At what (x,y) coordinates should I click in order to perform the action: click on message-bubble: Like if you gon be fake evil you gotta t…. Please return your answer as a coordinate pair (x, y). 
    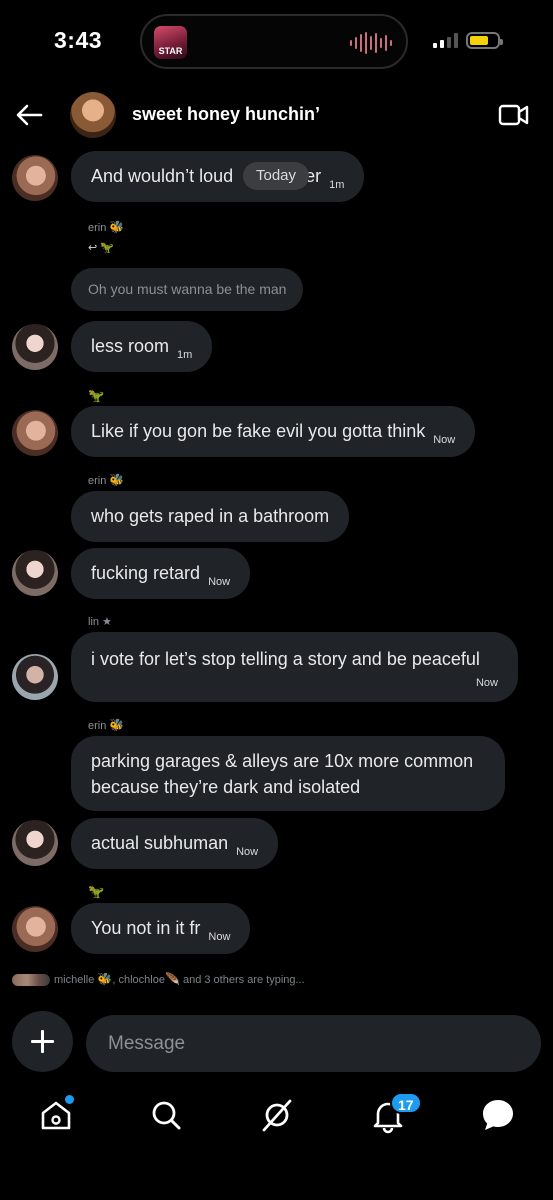
    Looking at the image, I should click on (273, 431).